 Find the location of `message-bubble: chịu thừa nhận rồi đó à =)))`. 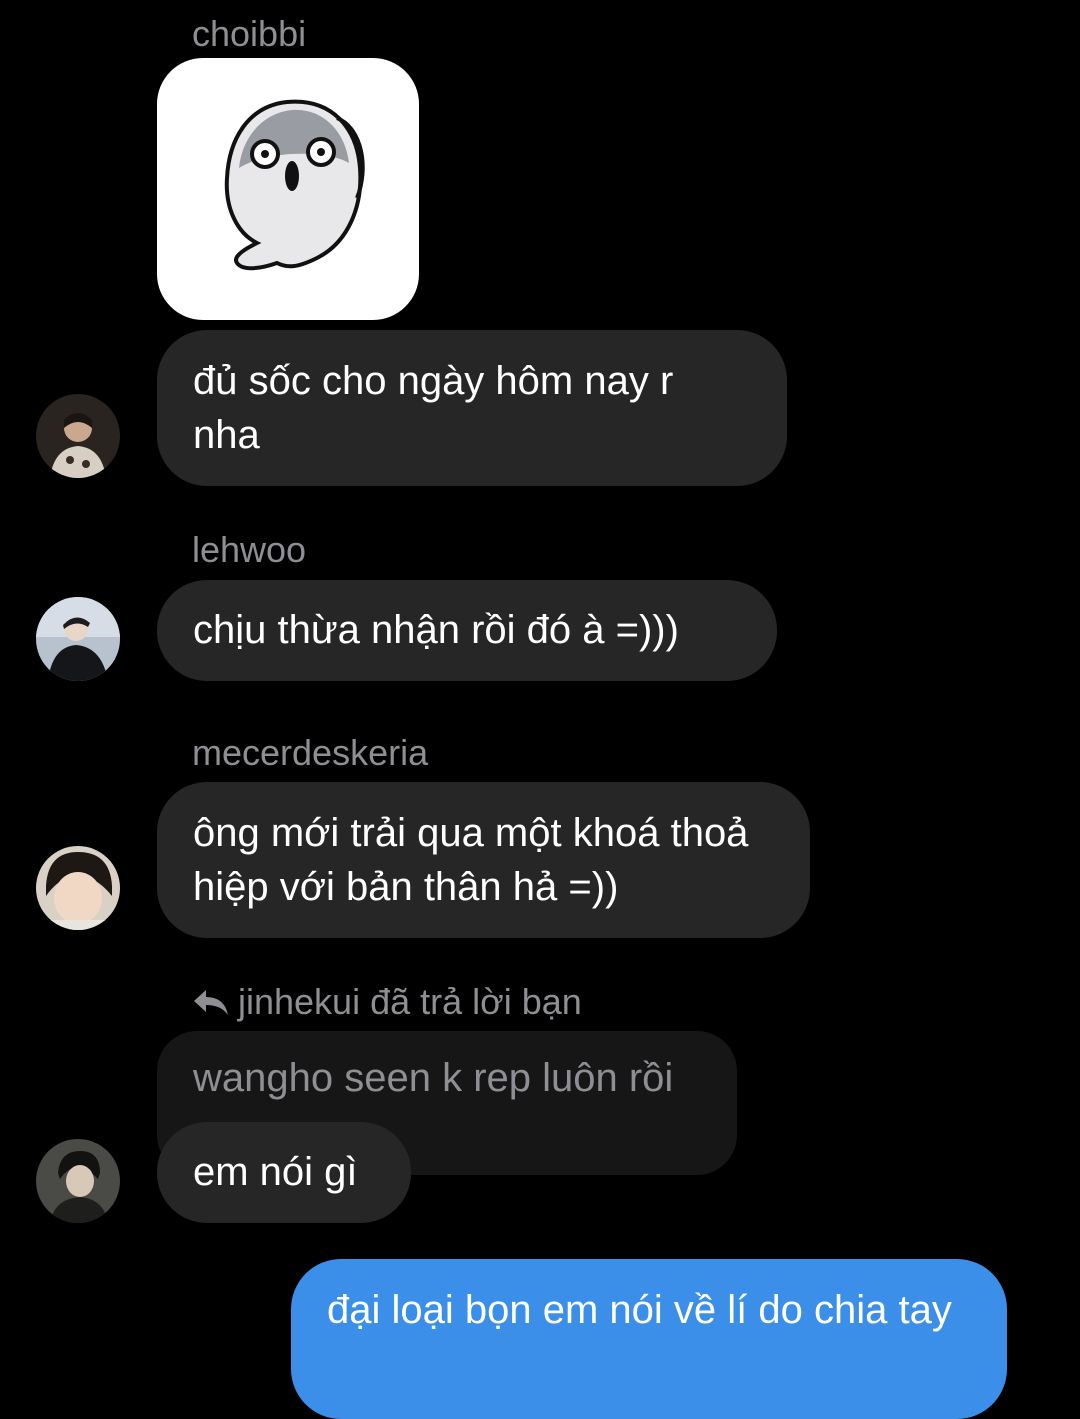

message-bubble: chịu thừa nhận rồi đó à =))) is located at coordinates (467, 630).